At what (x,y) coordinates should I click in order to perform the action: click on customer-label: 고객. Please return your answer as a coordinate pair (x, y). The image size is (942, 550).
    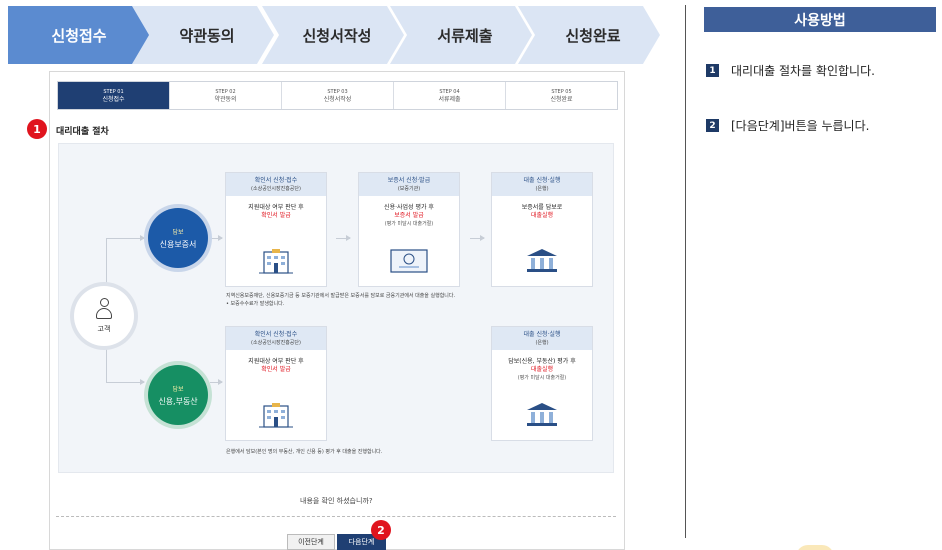
    Looking at the image, I should click on (104, 329).